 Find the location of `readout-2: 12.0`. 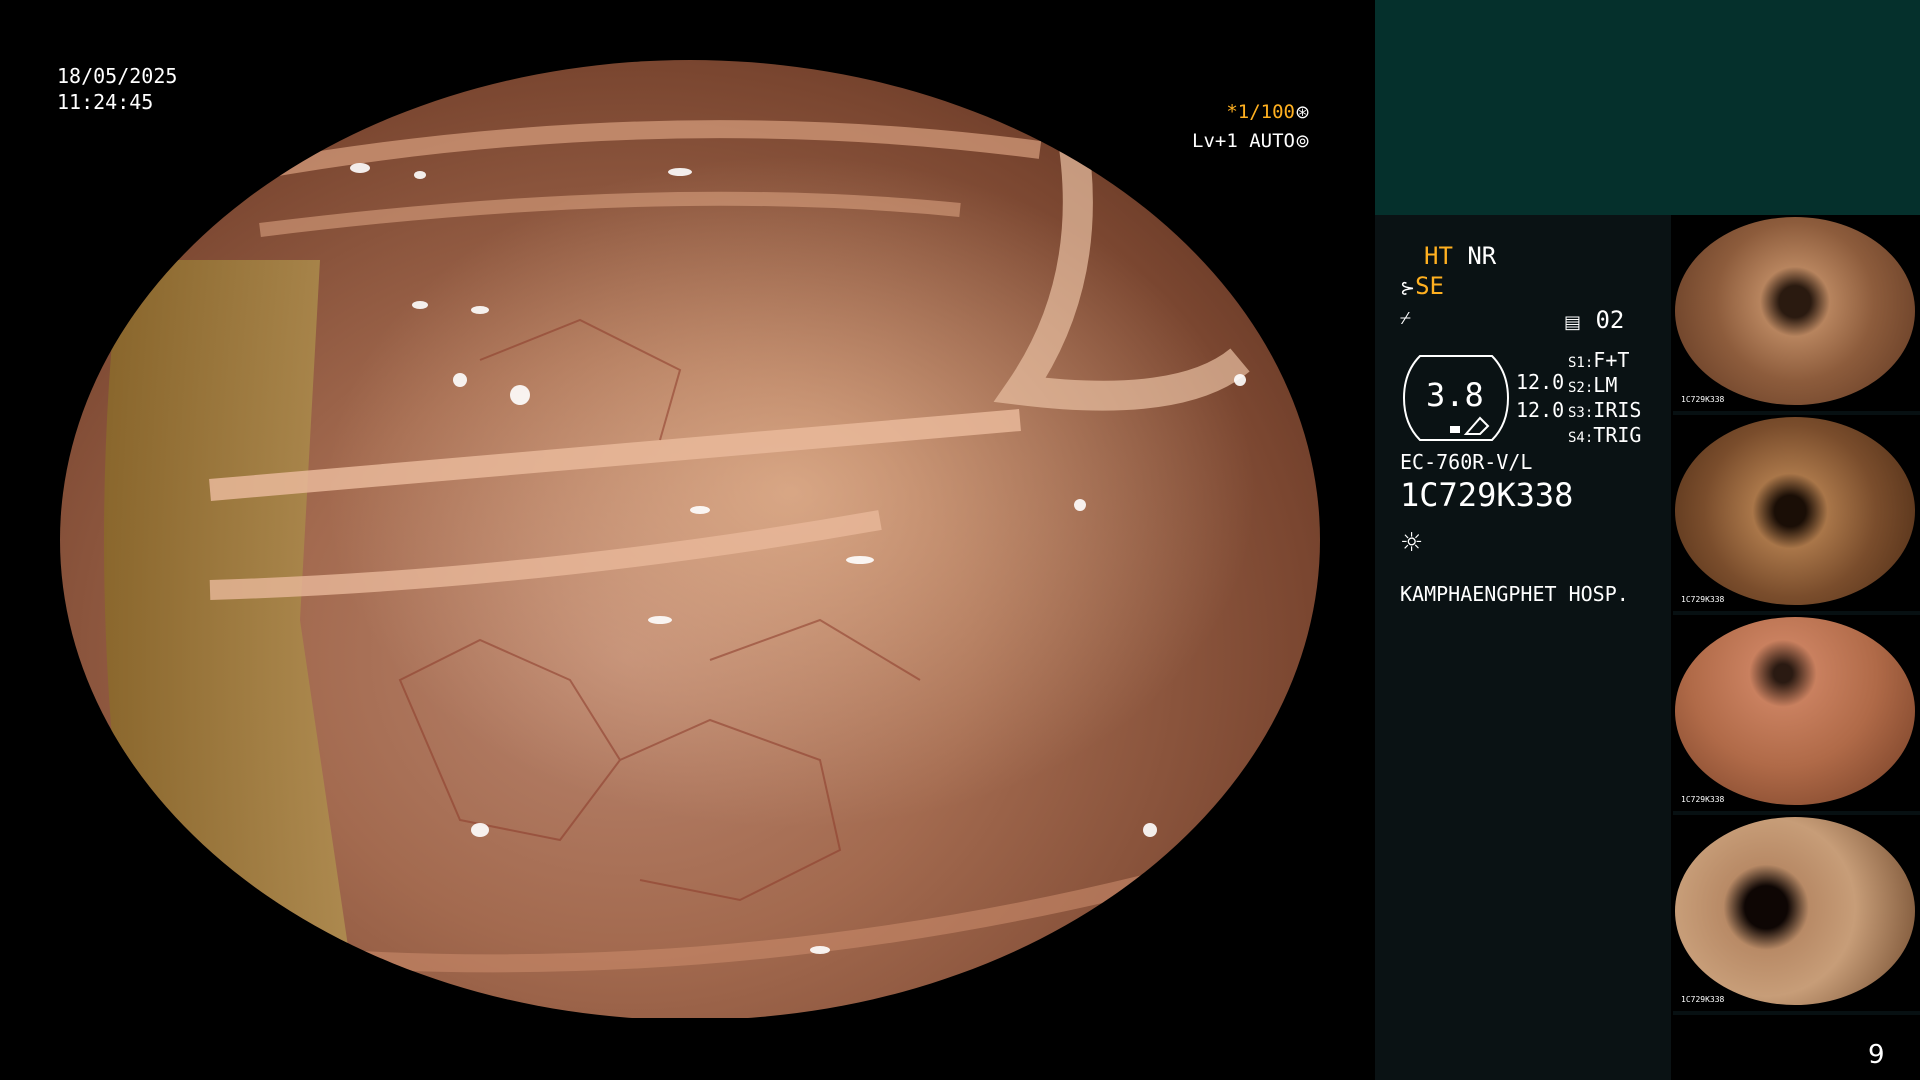

readout-2: 12.0 is located at coordinates (1540, 410).